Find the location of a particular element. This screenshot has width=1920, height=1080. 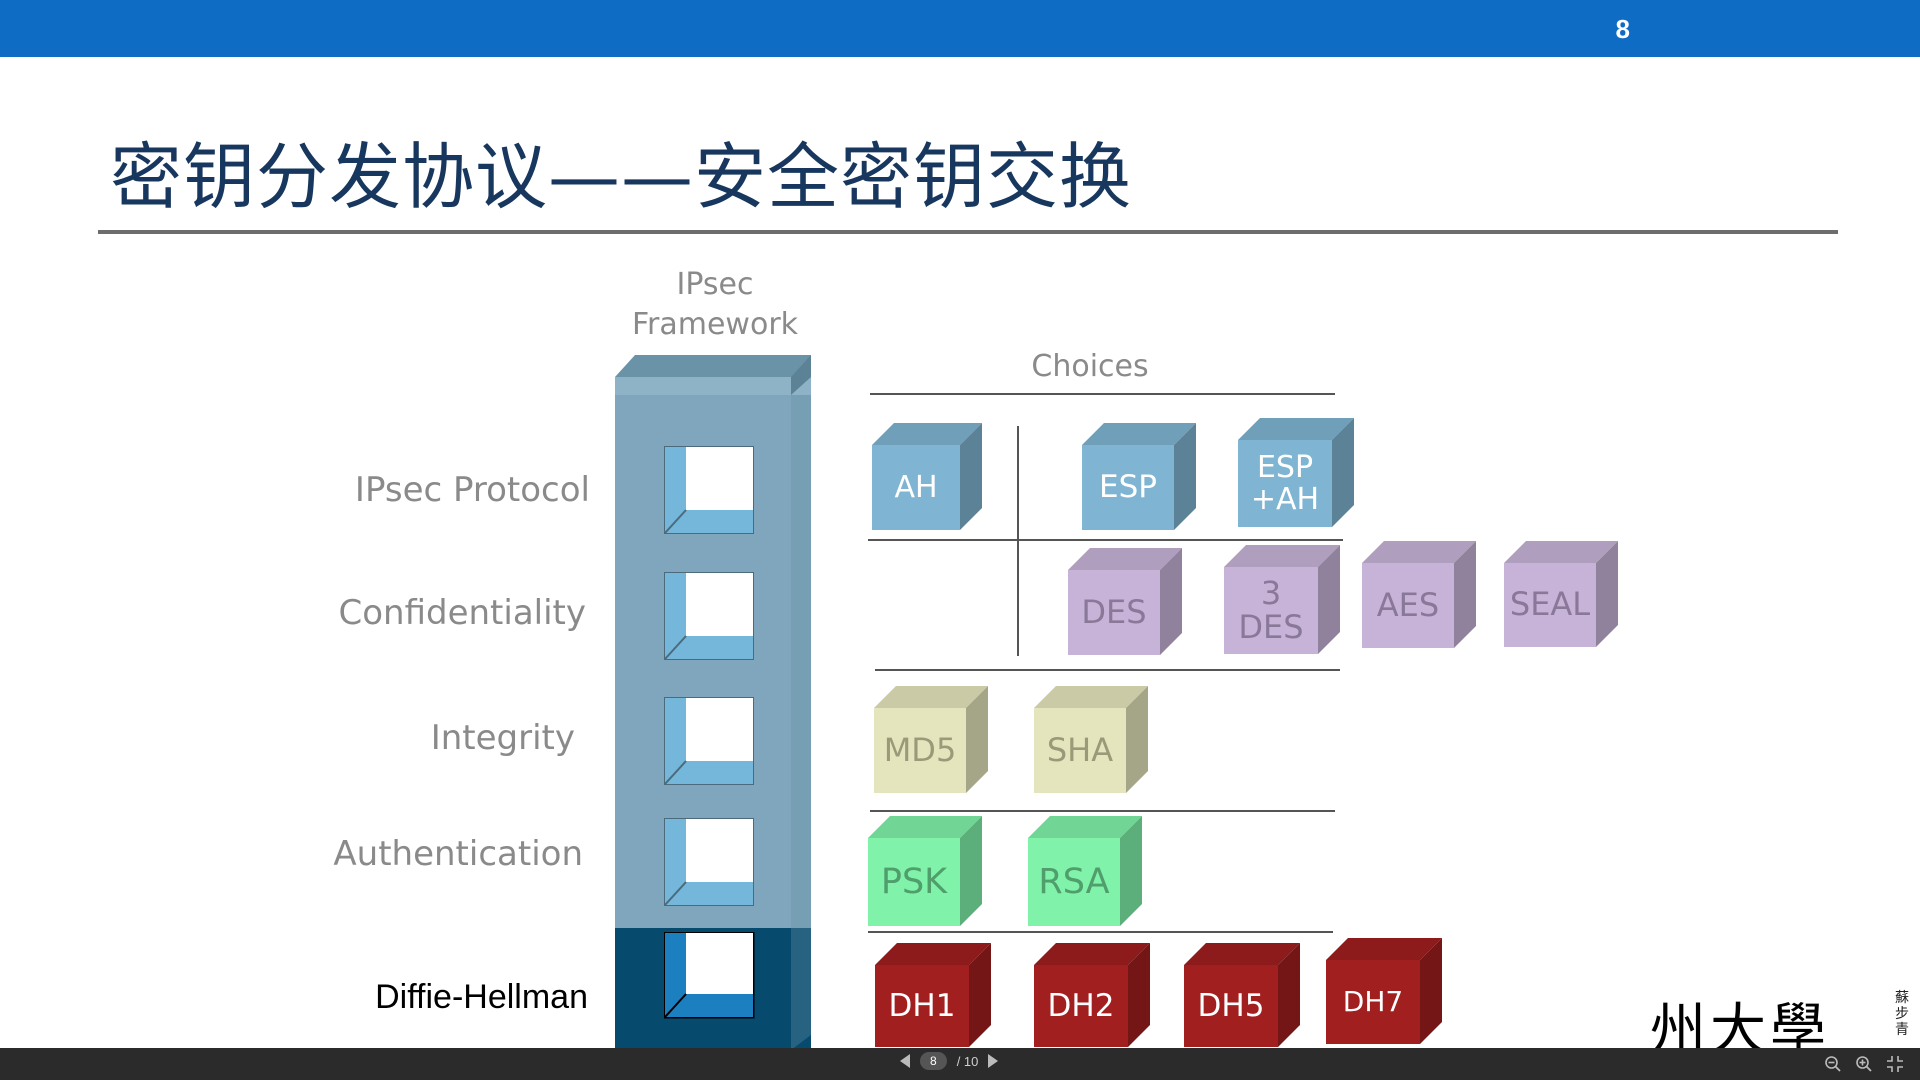

choice-label: SHA is located at coordinates (1080, 750).